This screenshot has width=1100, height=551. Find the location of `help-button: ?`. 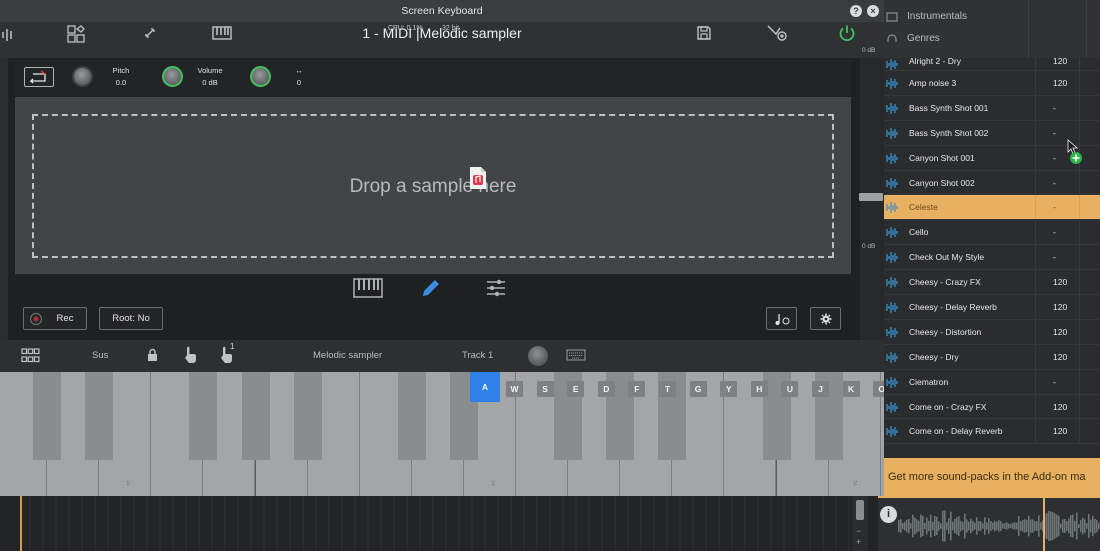

help-button: ? is located at coordinates (856, 11).